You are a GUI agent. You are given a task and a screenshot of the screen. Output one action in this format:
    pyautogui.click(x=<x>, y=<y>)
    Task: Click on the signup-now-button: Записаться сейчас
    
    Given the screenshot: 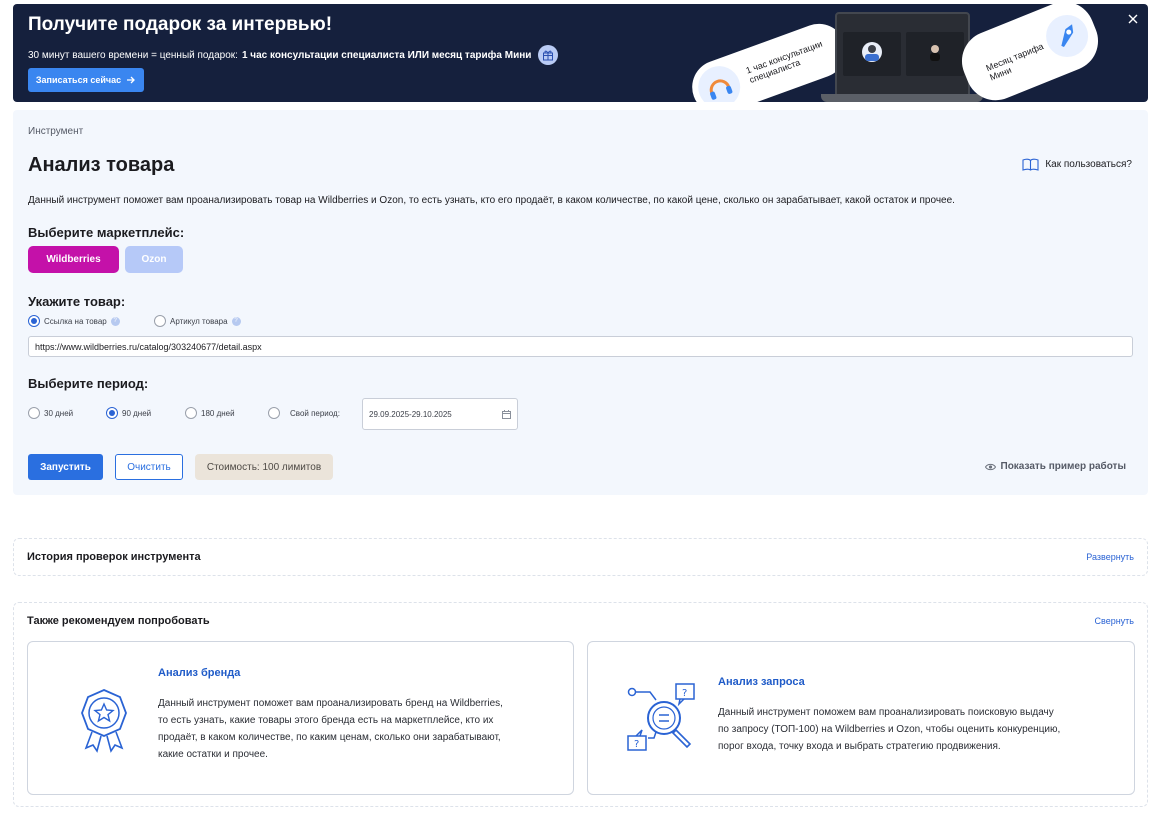 What is the action you would take?
    pyautogui.click(x=86, y=80)
    